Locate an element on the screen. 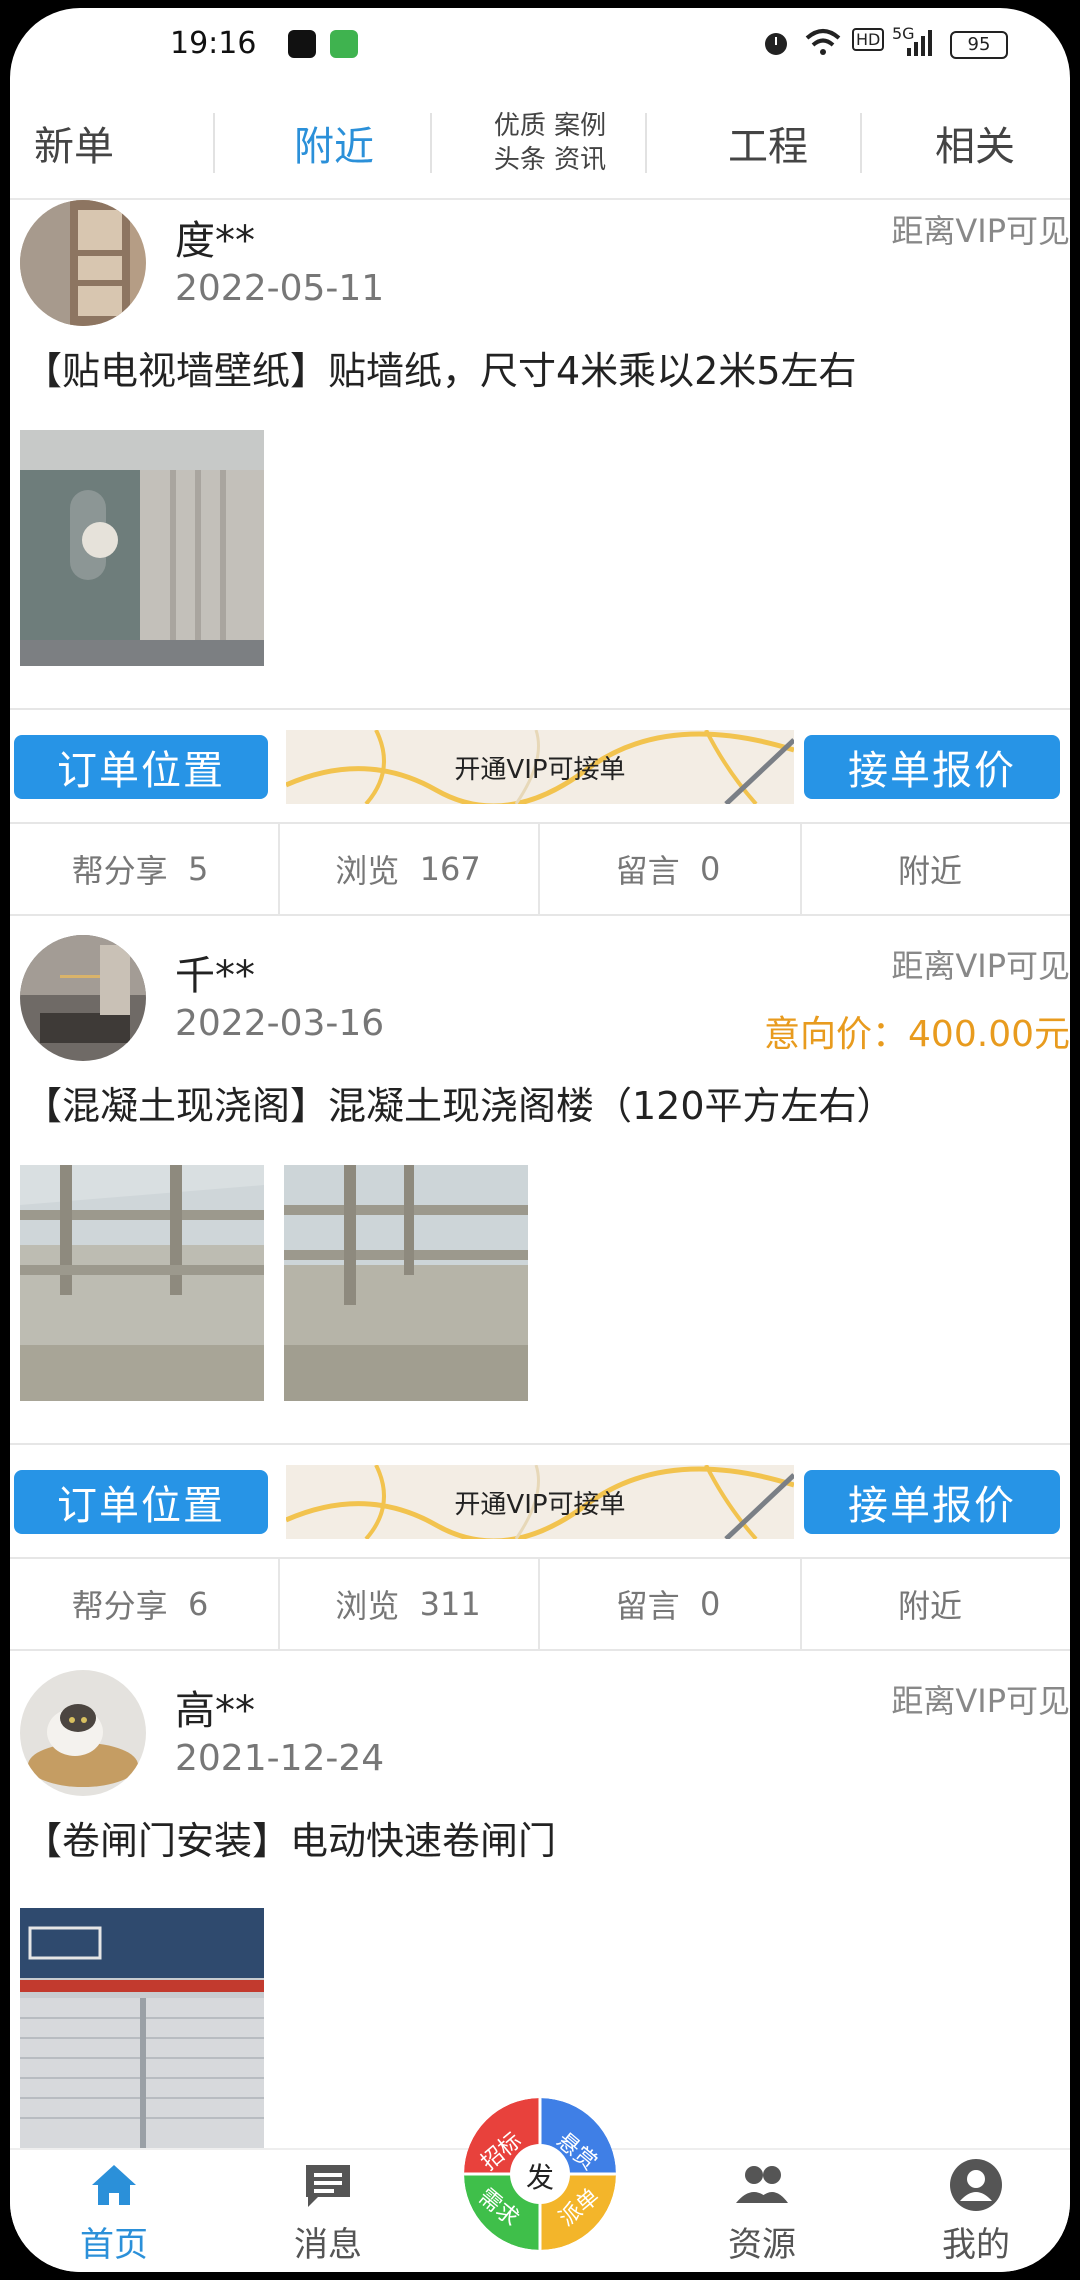 The width and height of the screenshot is (1080, 2280). status-time: 19:16 is located at coordinates (213, 43).